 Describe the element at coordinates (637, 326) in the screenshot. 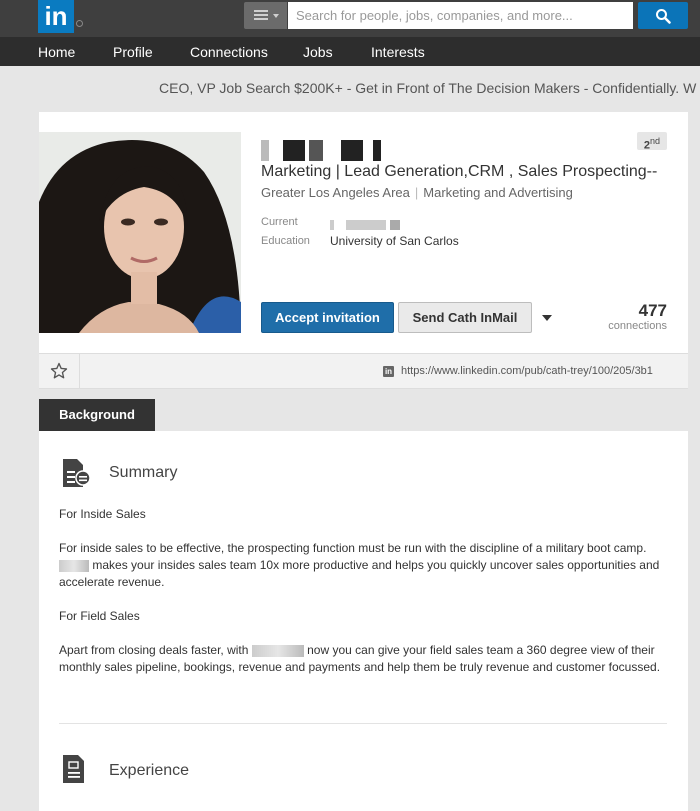

I see `connections-label: connections` at that location.